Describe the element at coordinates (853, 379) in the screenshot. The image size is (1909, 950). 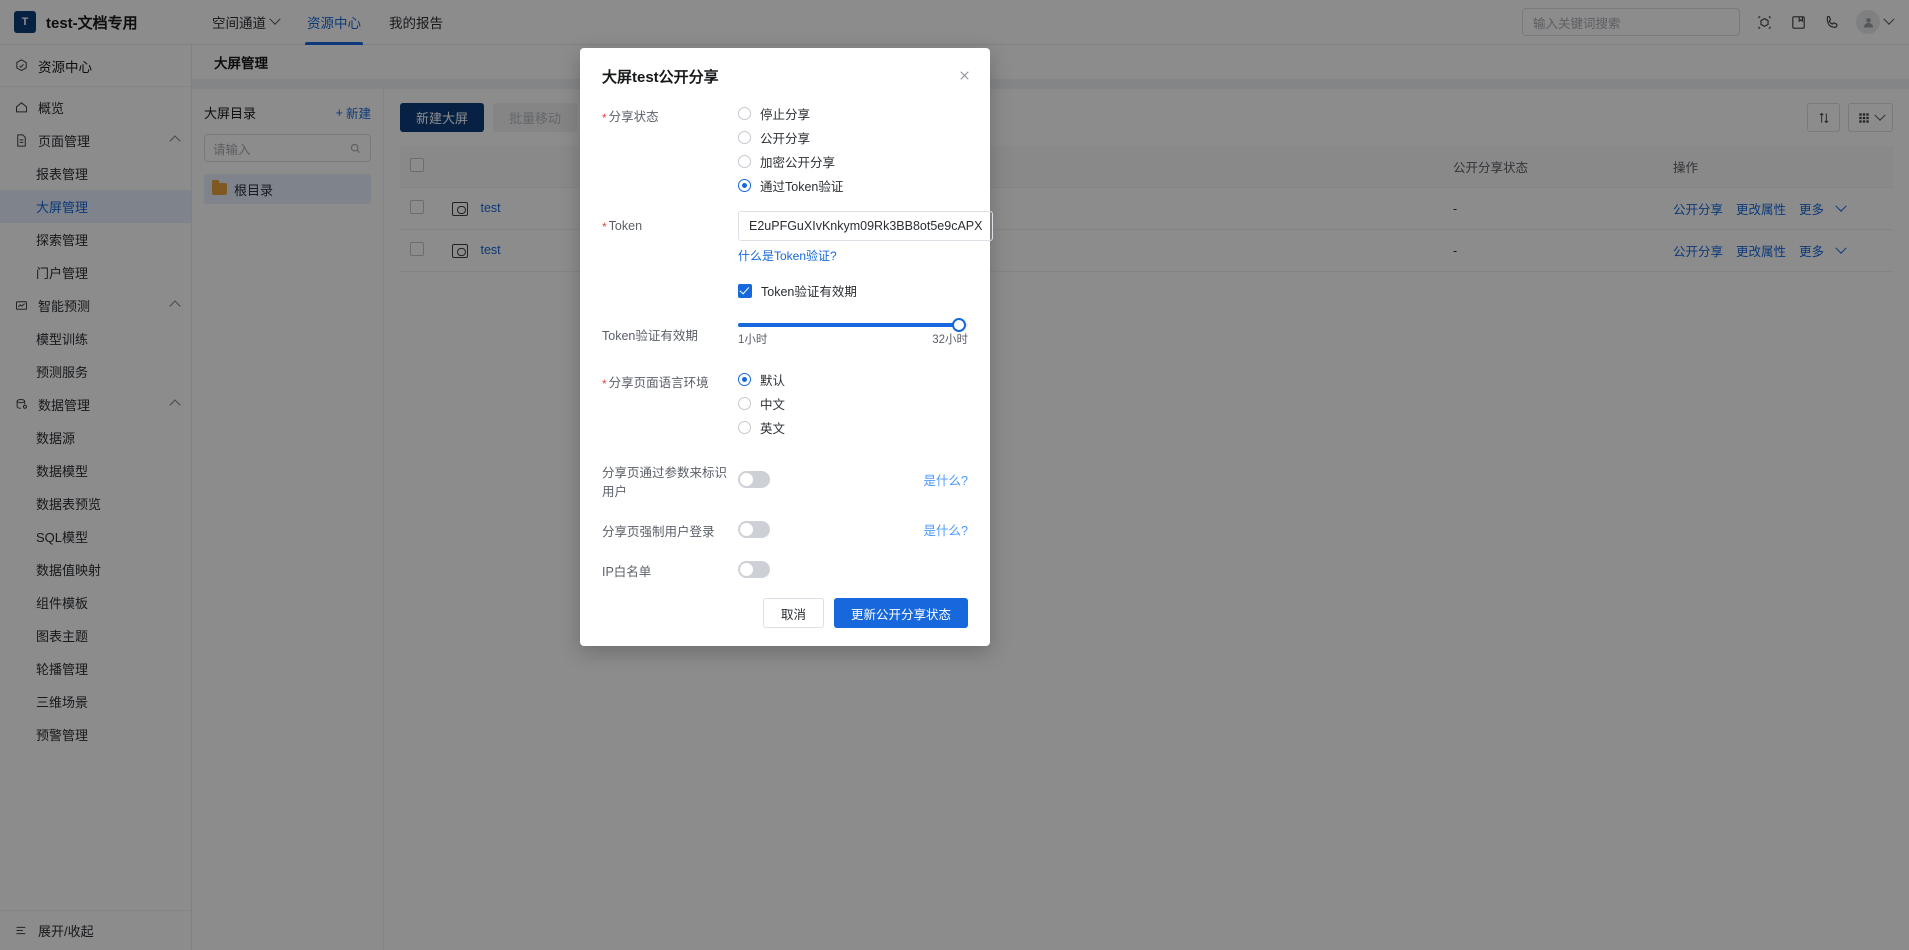
I see `radio-lang-default: 默认` at that location.